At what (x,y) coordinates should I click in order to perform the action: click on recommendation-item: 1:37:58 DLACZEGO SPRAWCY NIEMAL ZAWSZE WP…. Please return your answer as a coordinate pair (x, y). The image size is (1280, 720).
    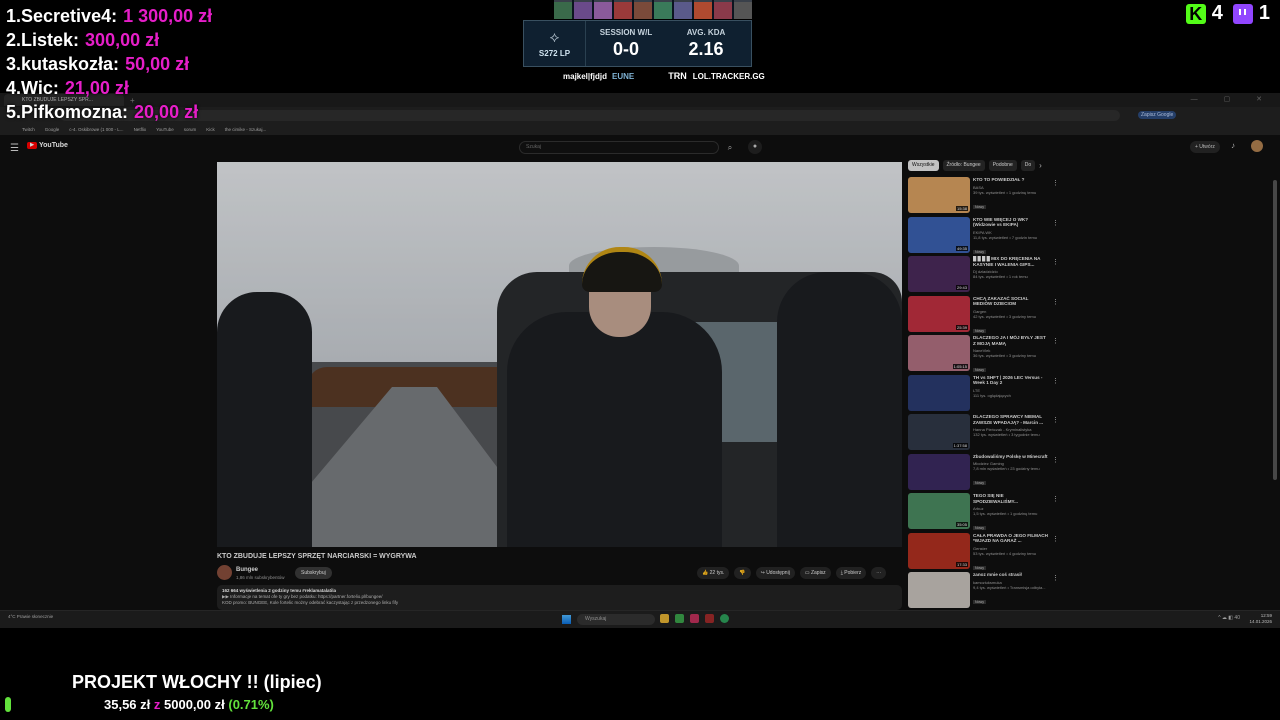
    Looking at the image, I should click on (983, 434).